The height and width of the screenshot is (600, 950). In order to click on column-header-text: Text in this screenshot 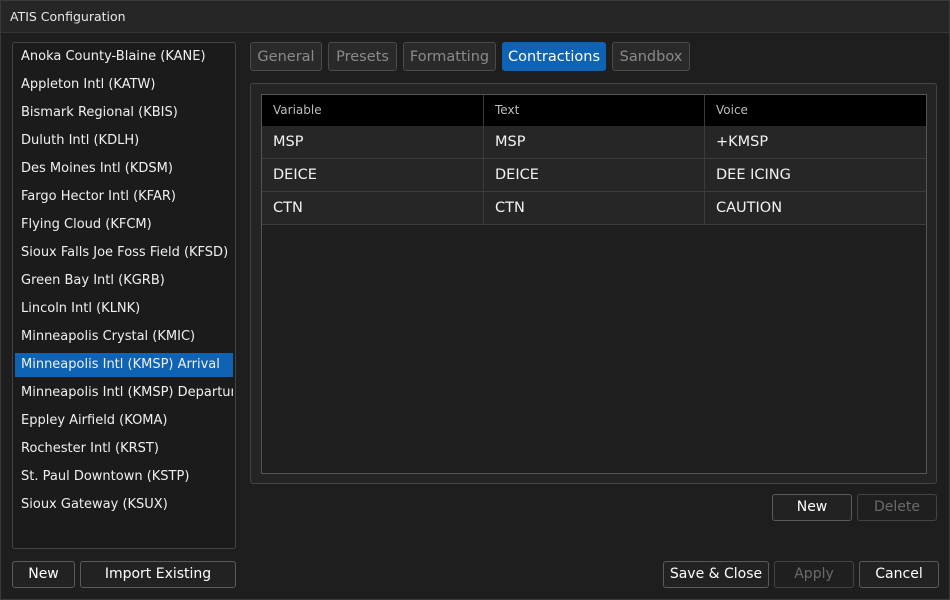, I will do `click(594, 110)`.